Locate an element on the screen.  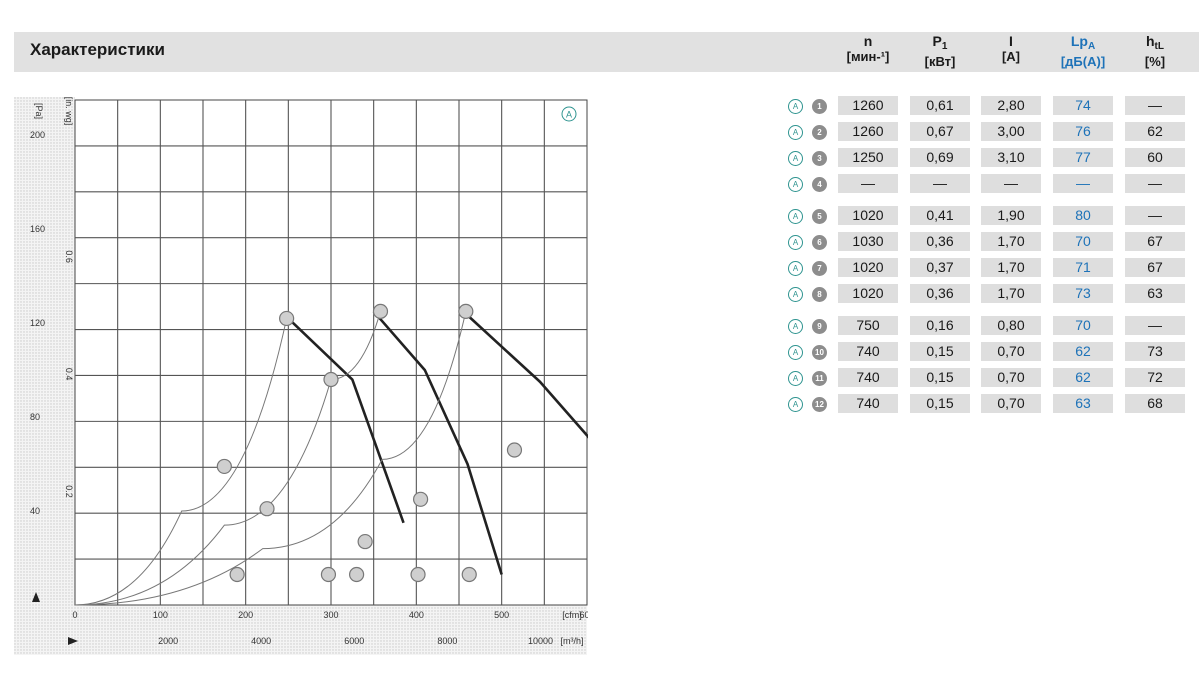
row-number-badge: 10 is located at coordinates (819, 352).